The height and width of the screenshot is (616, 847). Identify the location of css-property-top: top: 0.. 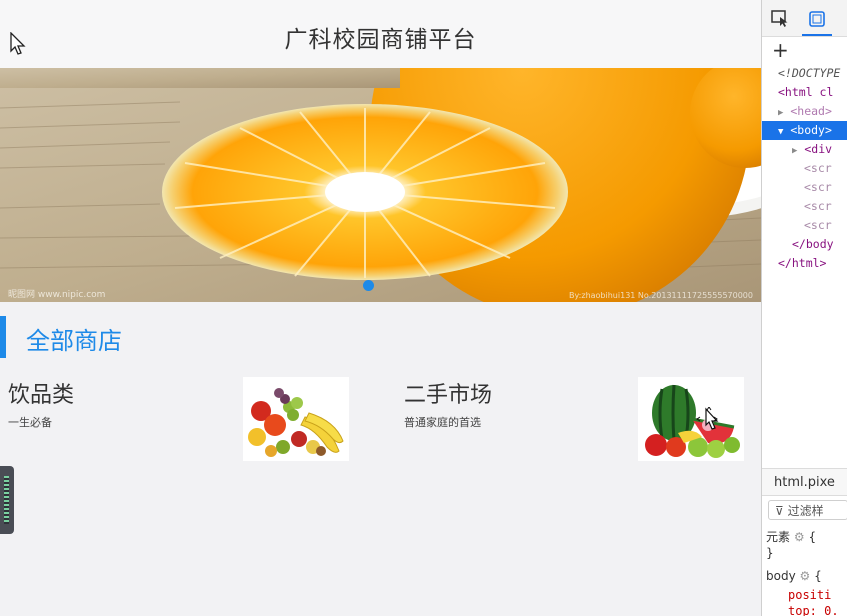
(813, 610).